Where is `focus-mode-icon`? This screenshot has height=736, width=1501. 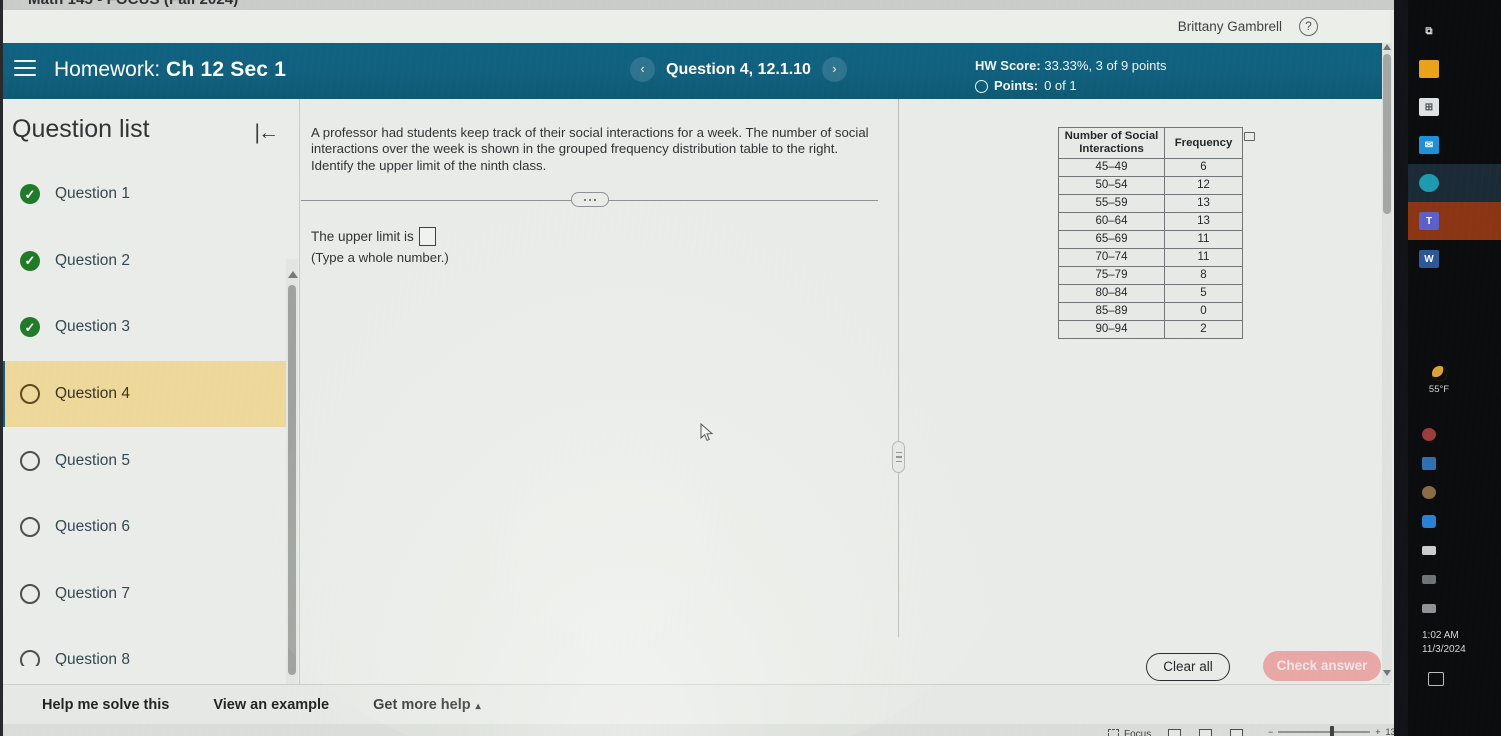 focus-mode-icon is located at coordinates (1113, 732).